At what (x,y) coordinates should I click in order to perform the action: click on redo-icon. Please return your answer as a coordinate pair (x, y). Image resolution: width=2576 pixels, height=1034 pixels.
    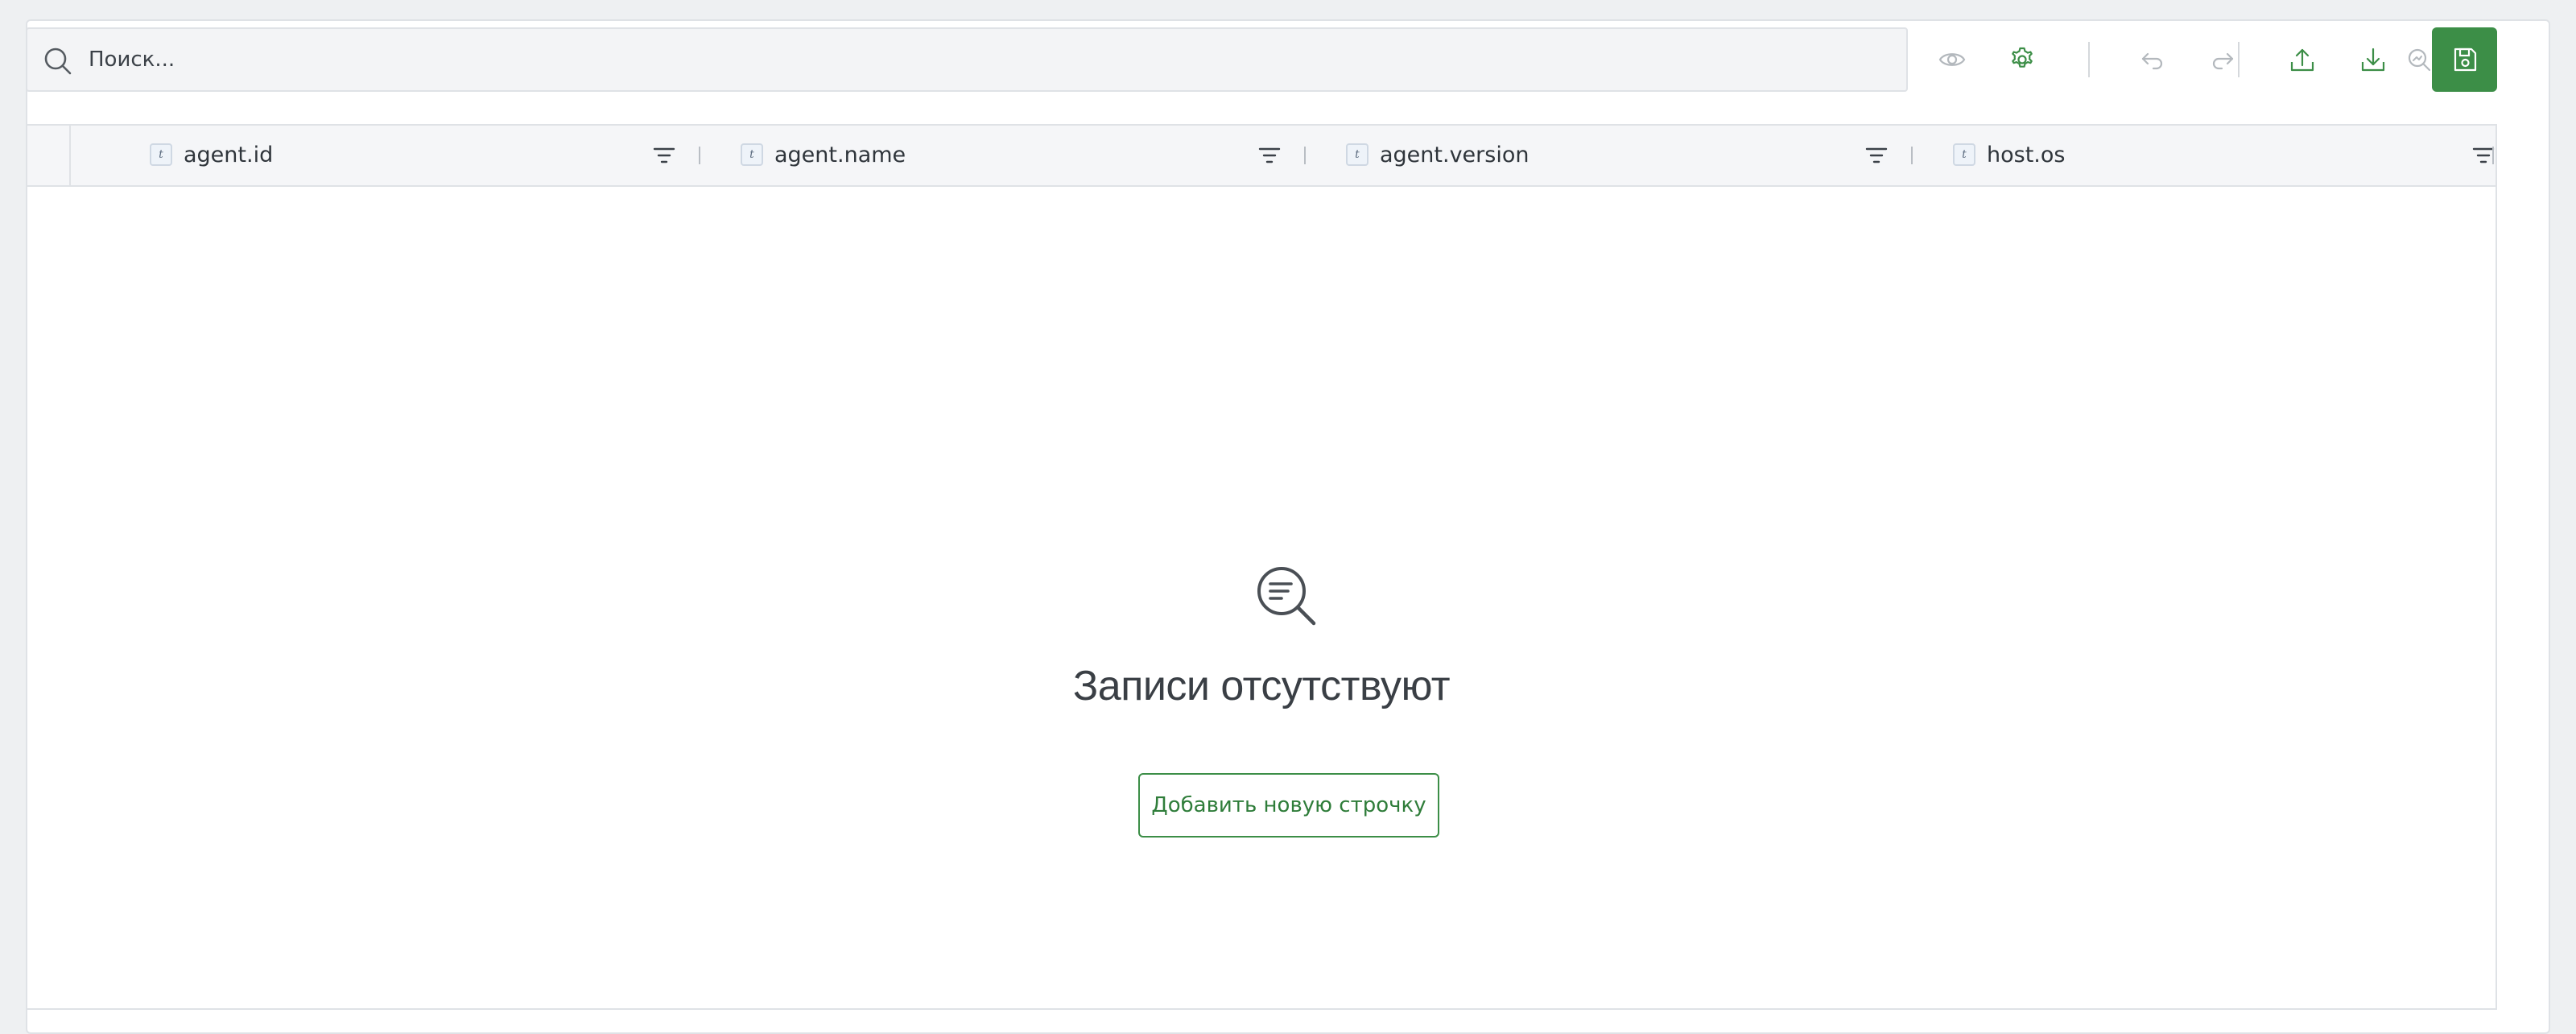
    Looking at the image, I should click on (2223, 61).